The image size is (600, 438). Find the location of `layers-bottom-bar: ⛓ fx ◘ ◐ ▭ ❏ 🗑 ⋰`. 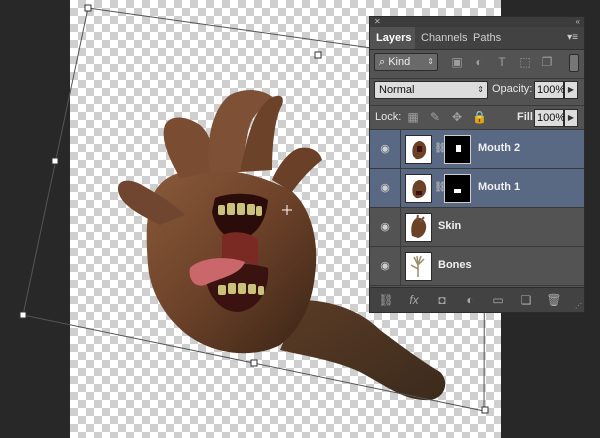

layers-bottom-bar: ⛓ fx ◘ ◐ ▭ ❏ 🗑 ⋰ is located at coordinates (477, 299).